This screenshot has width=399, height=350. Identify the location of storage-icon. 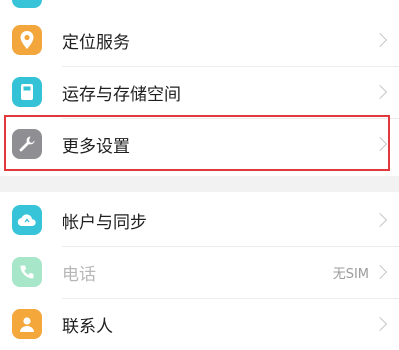
(27, 92).